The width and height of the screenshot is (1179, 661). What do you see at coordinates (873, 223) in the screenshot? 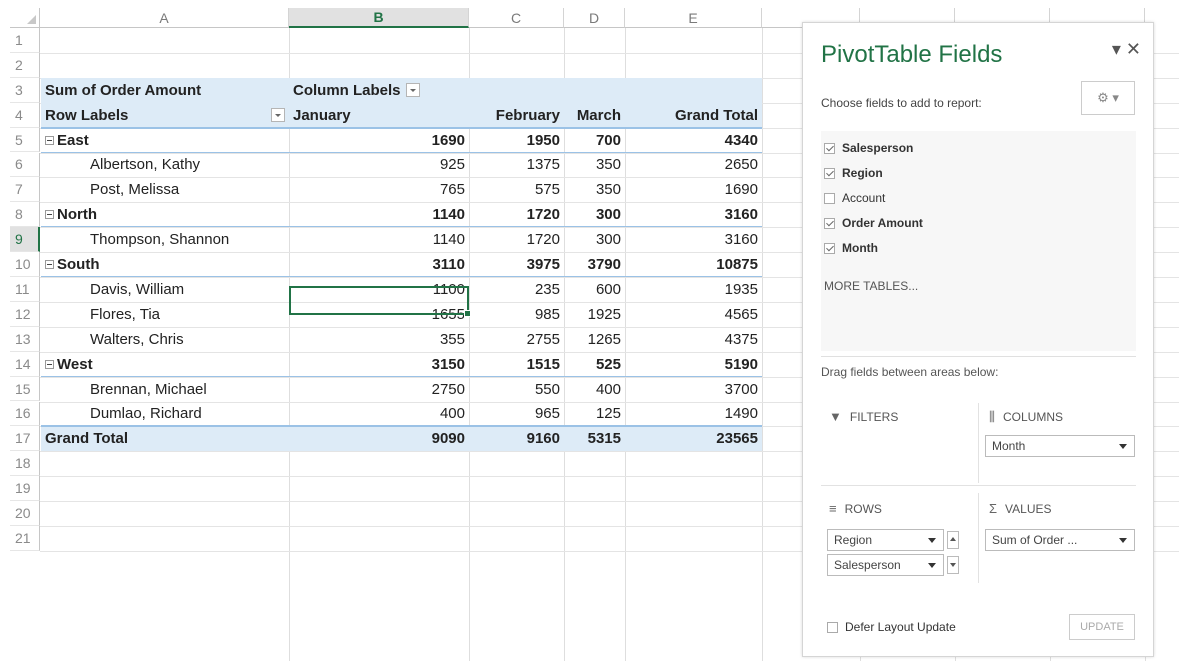
I see `field-order-amount: Order Amount` at bounding box center [873, 223].